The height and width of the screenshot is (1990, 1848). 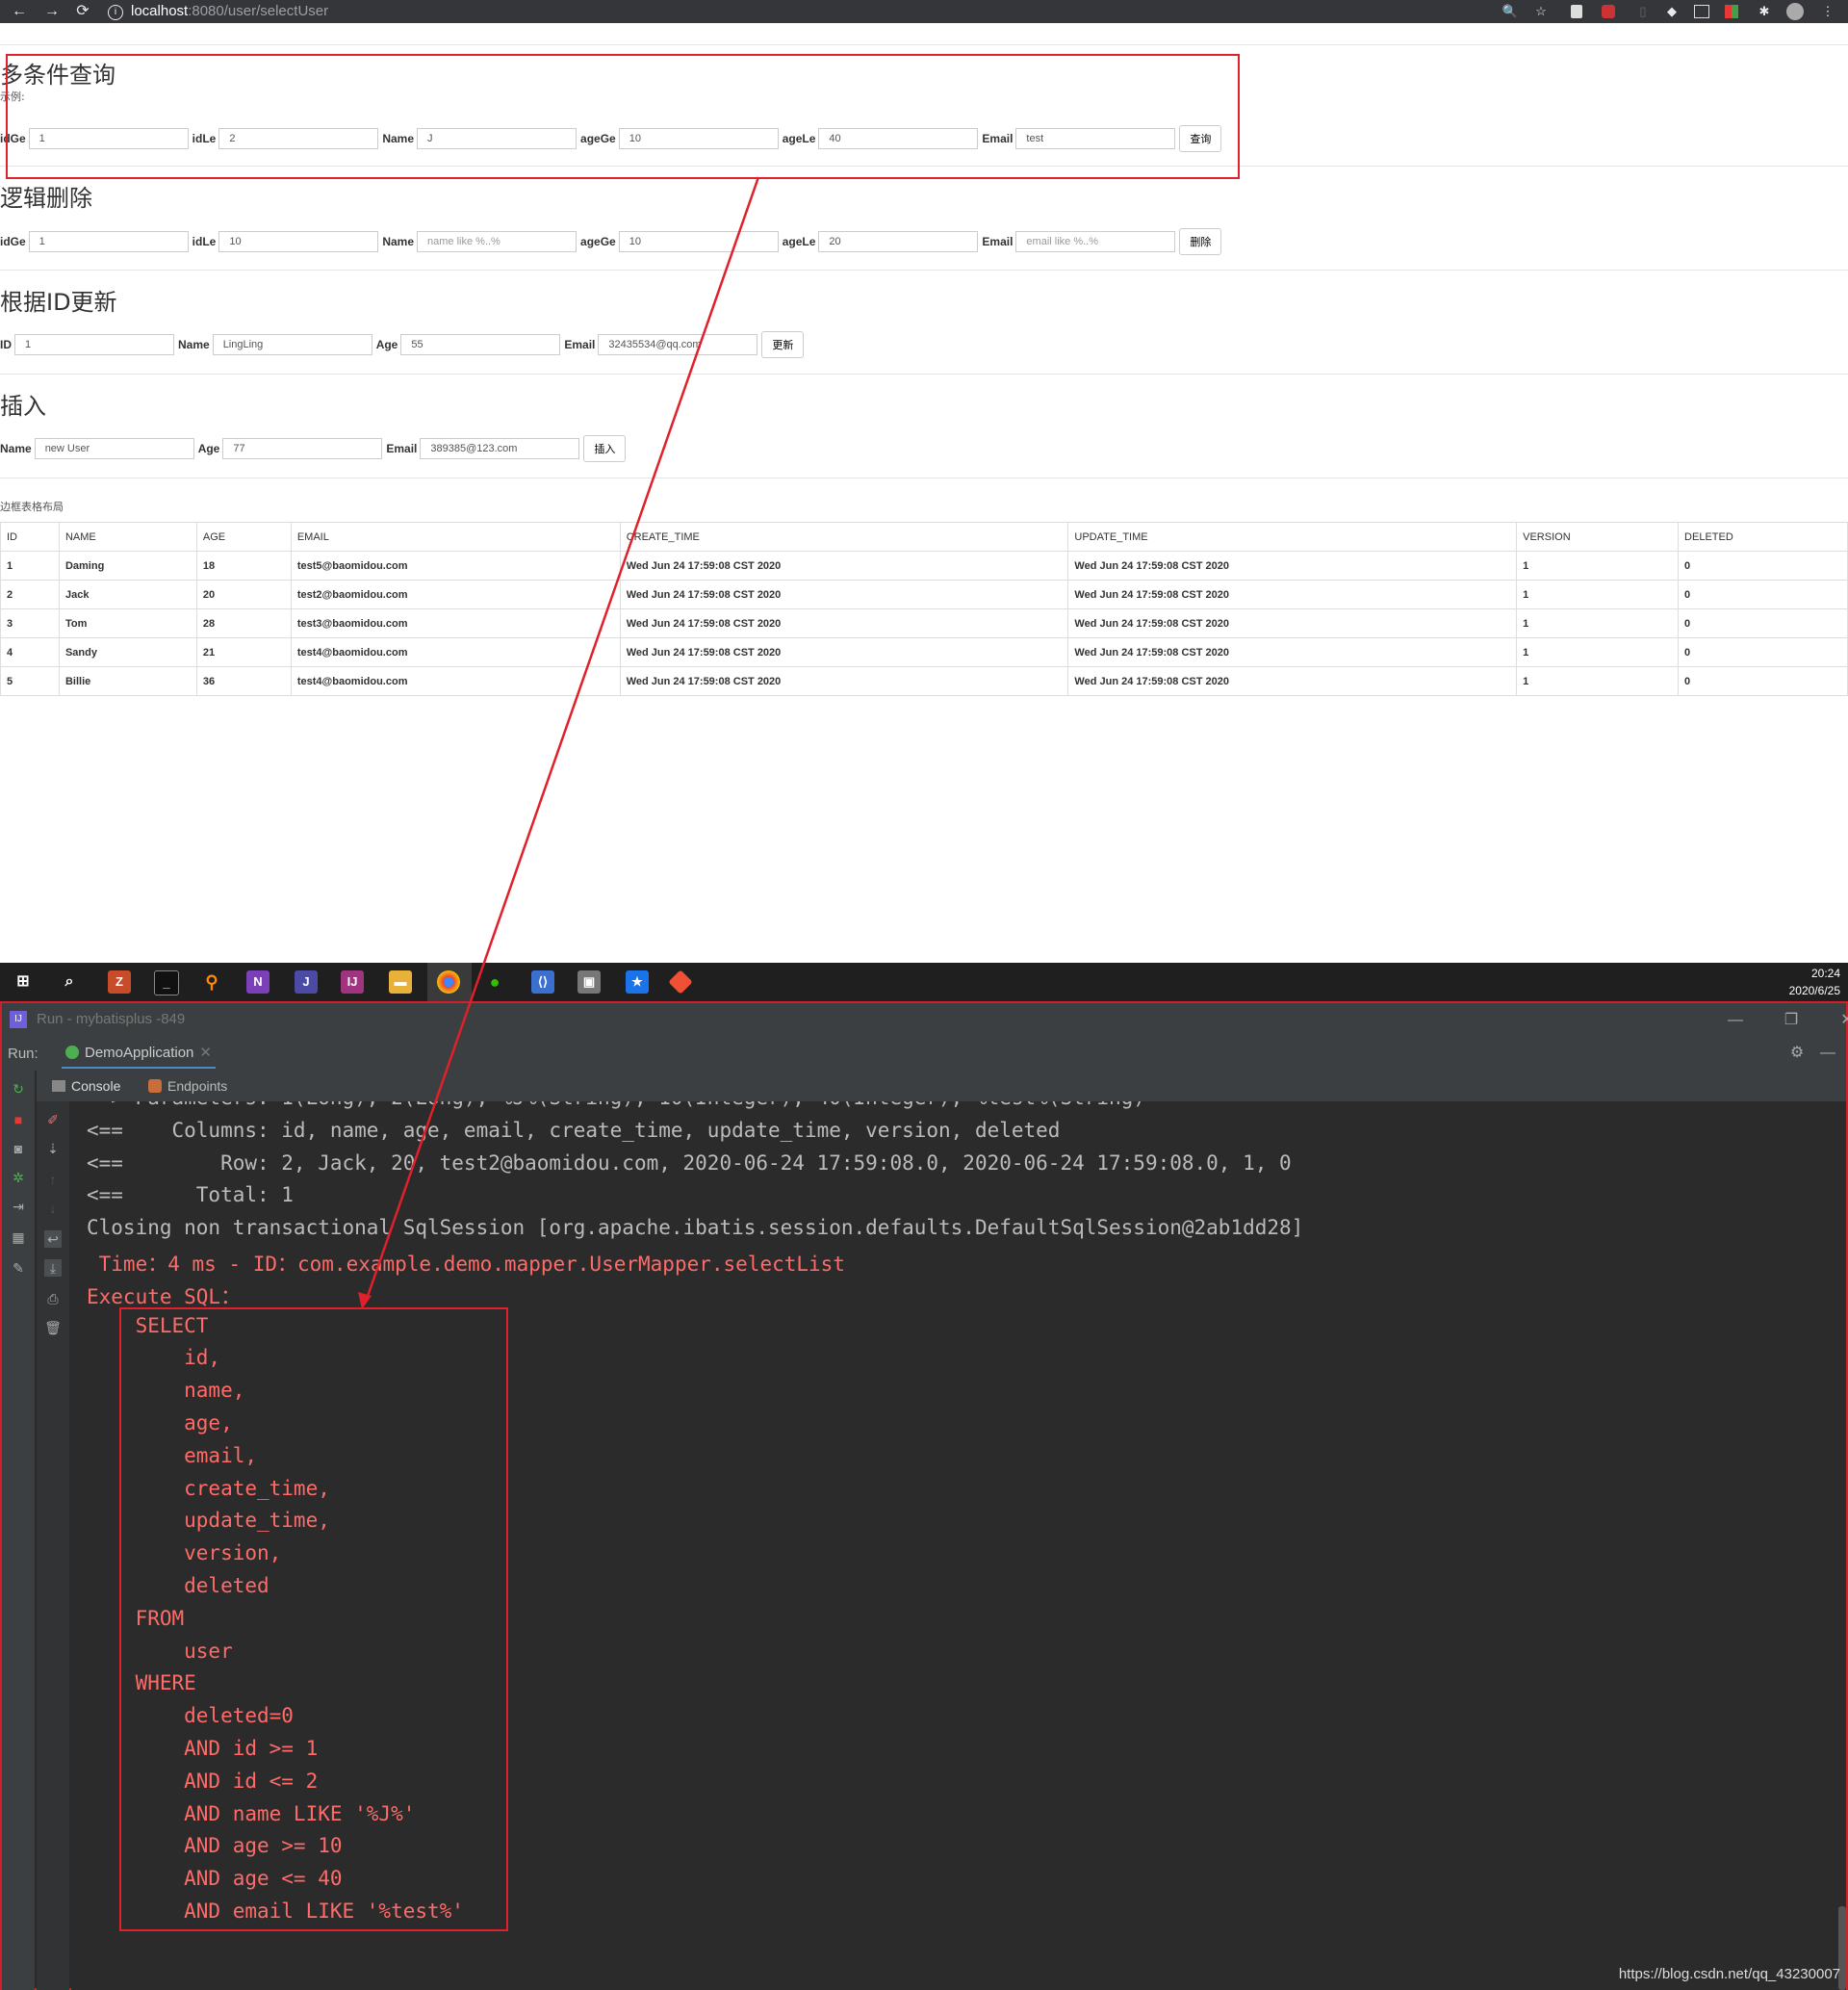 I want to click on annotation-arrow, so click(x=559, y=743).